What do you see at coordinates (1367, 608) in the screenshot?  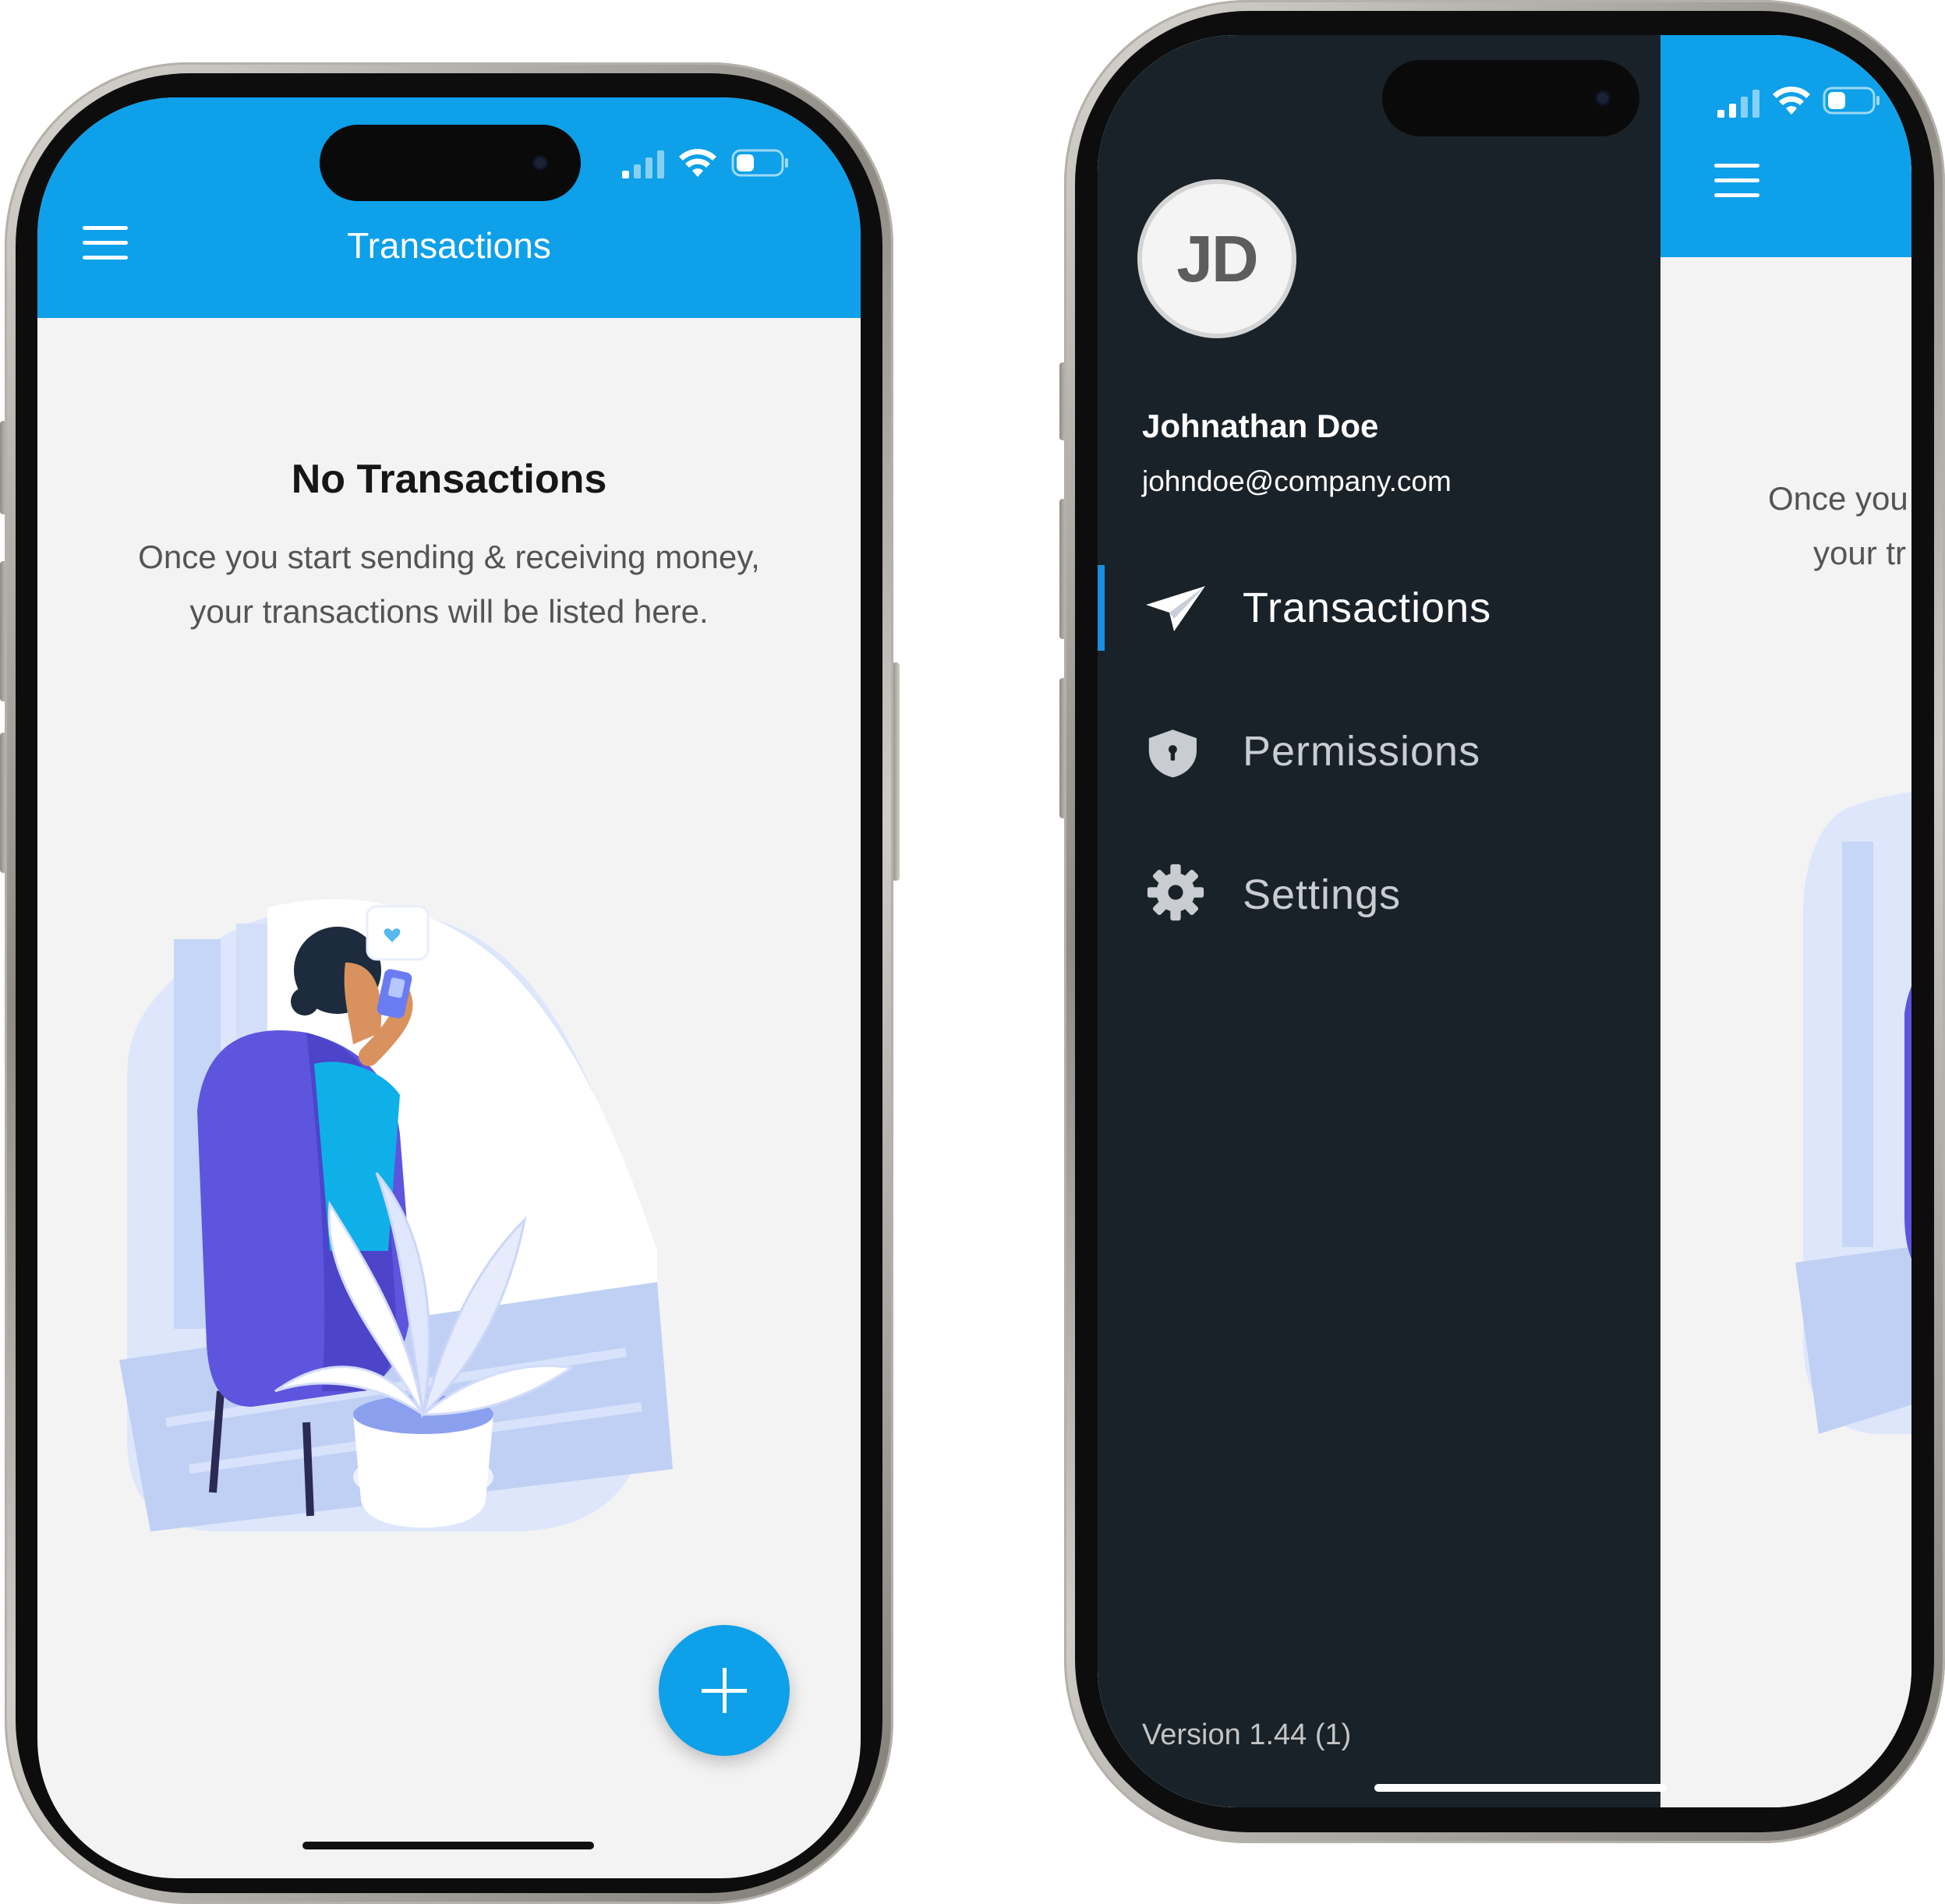 I see `drawer-item-label: Transactions` at bounding box center [1367, 608].